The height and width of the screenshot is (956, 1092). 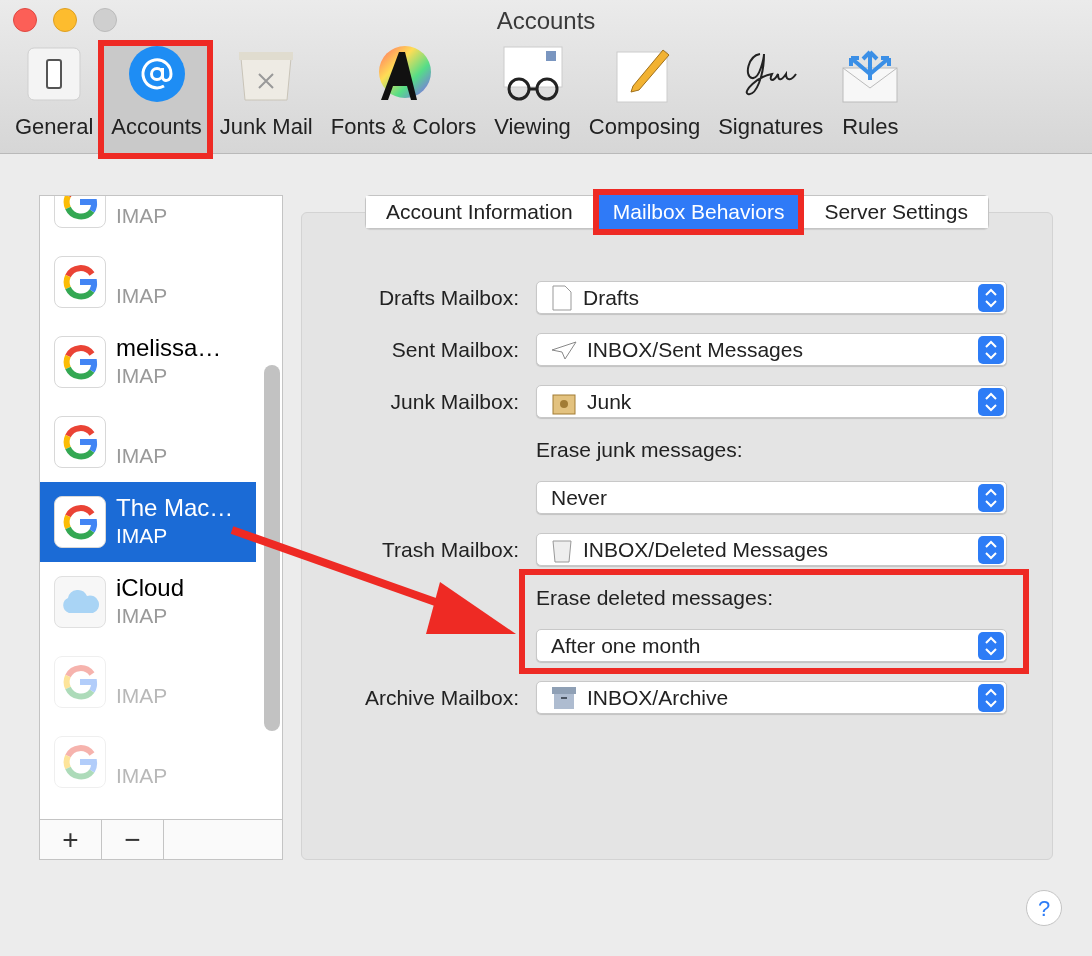 I want to click on field-label: Trash Mailbox:, so click(x=450, y=549).